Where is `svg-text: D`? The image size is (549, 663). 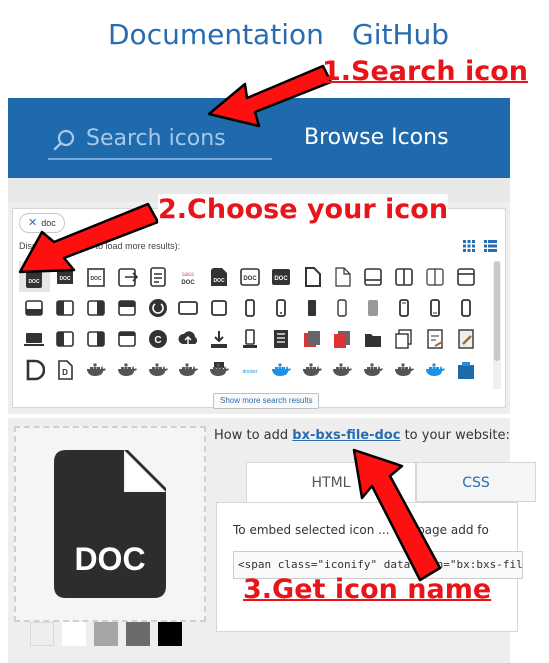 svg-text: D is located at coordinates (65, 372).